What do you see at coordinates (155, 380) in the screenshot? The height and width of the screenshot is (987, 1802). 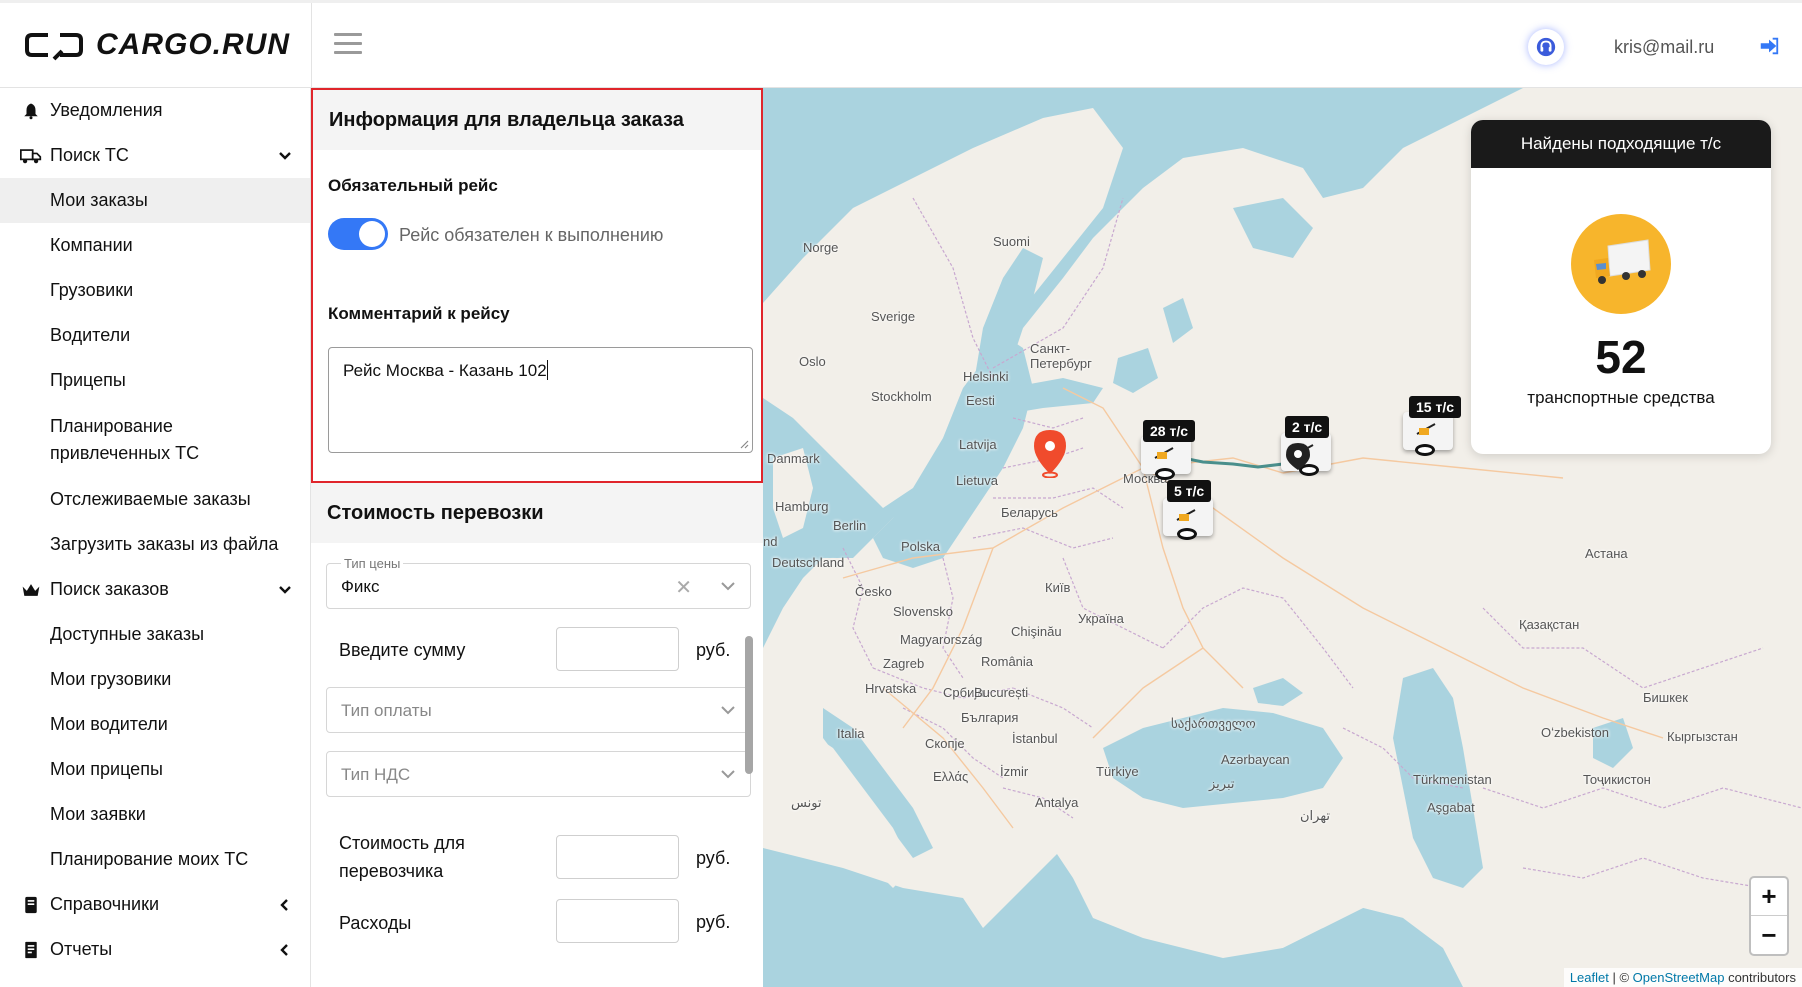 I see `sidebar-item-trailers: Прицепы` at bounding box center [155, 380].